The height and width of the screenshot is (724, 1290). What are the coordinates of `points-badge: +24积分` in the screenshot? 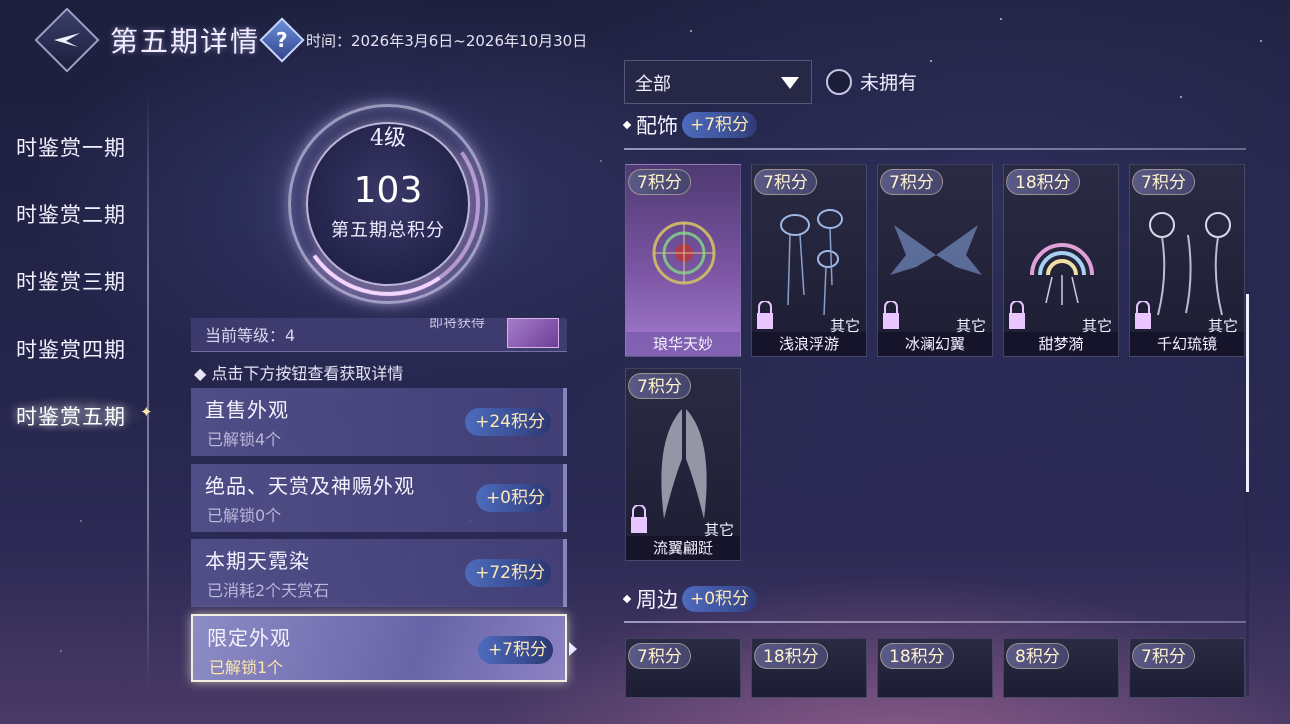 It's located at (508, 422).